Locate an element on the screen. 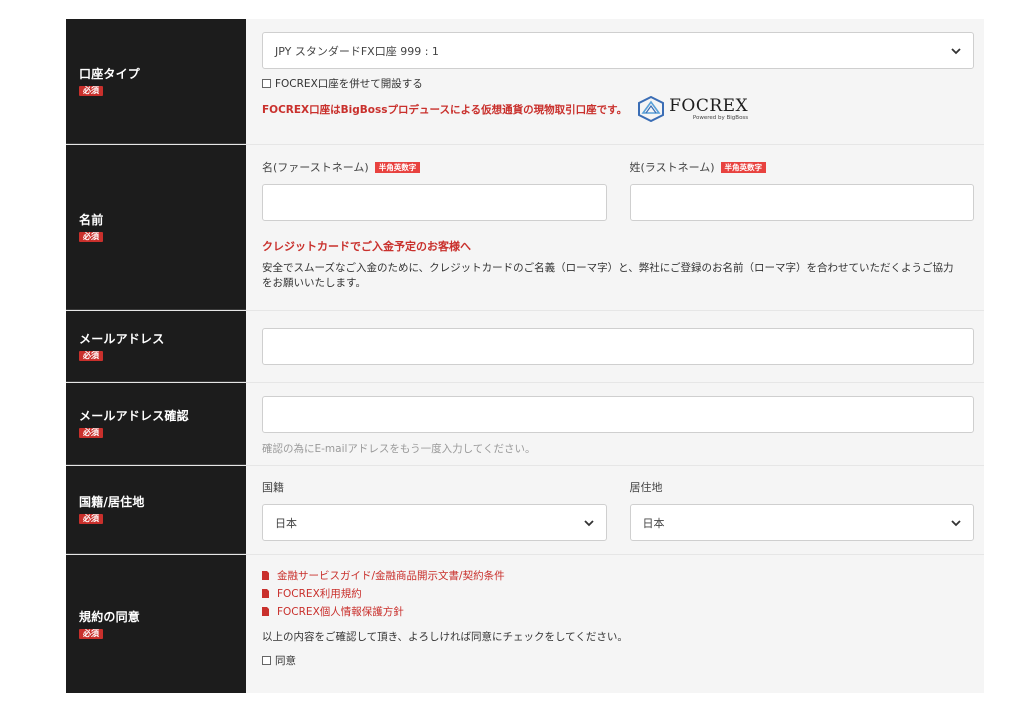 The image size is (1024, 708). first-name-input is located at coordinates (434, 202).